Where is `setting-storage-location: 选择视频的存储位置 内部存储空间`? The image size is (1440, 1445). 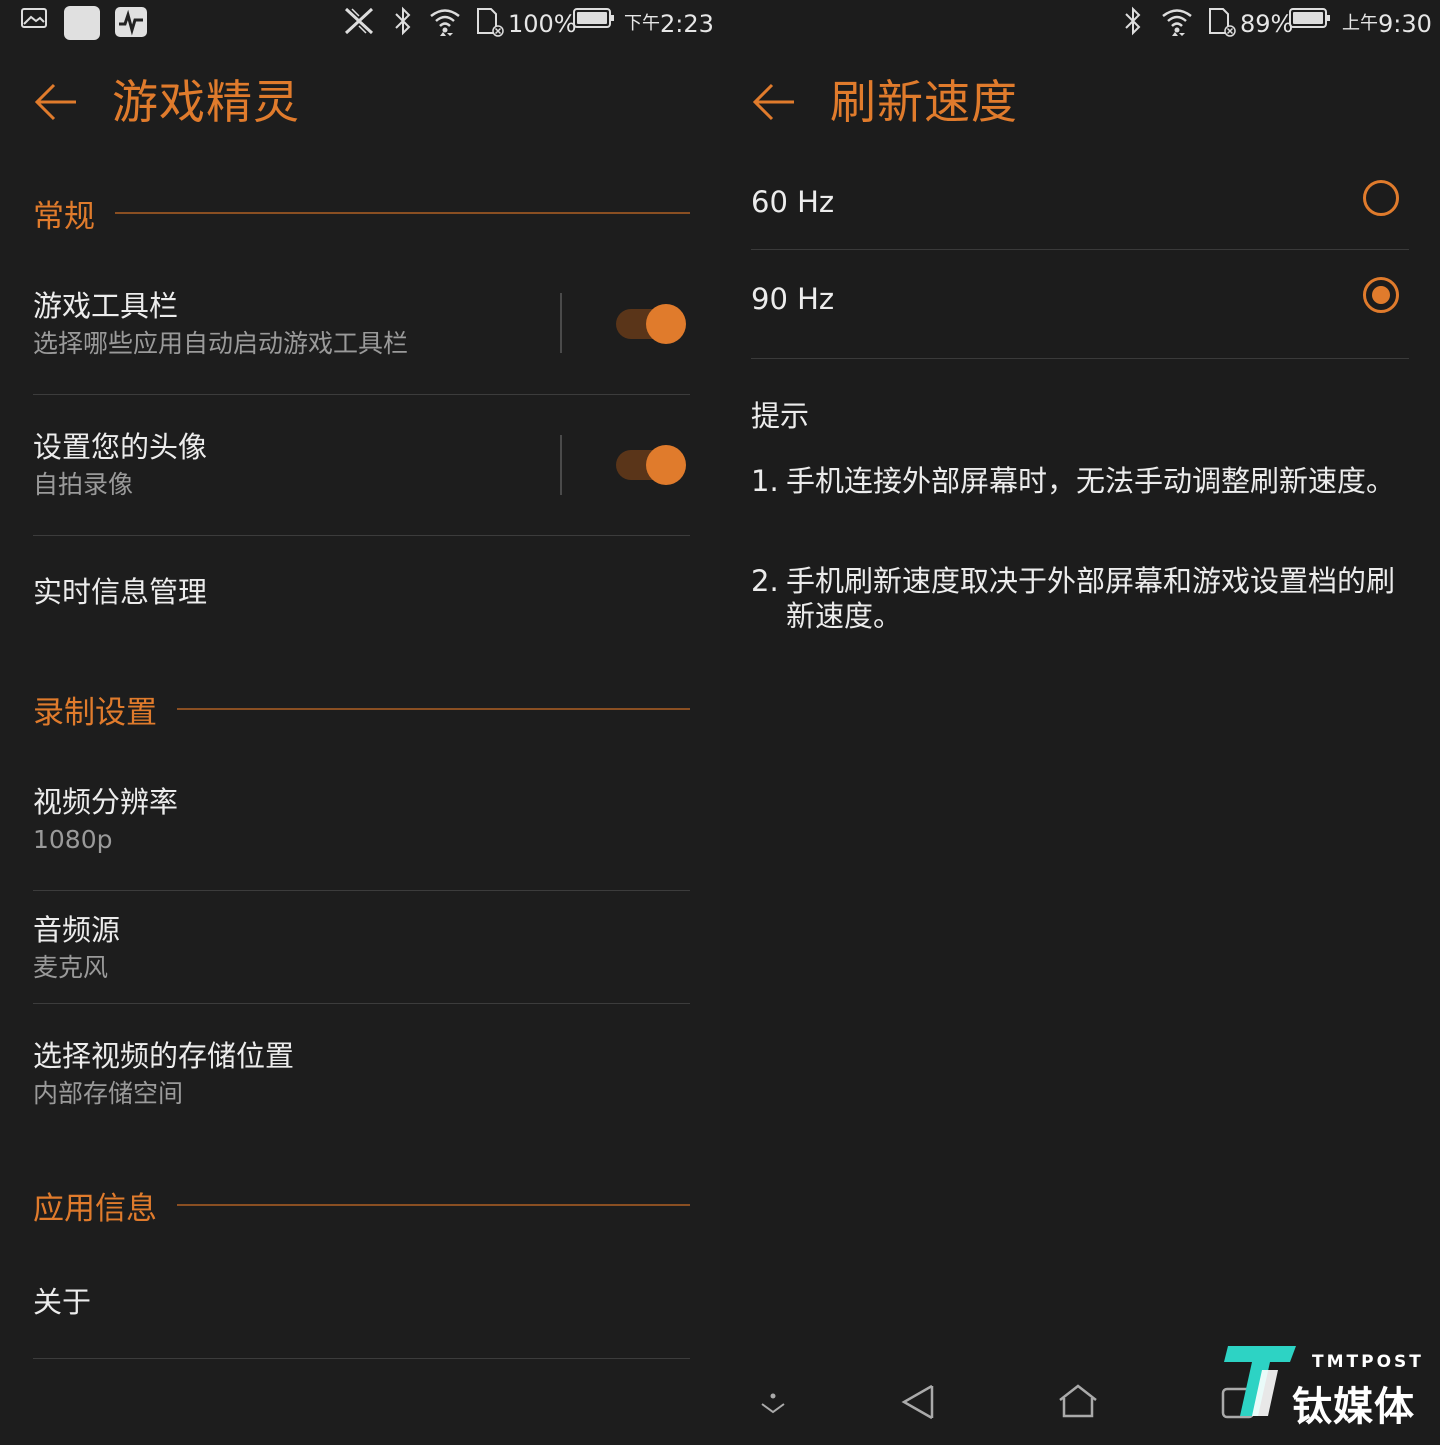
setting-storage-location: 选择视频的存储位置 内部存储空间 is located at coordinates (361, 1074).